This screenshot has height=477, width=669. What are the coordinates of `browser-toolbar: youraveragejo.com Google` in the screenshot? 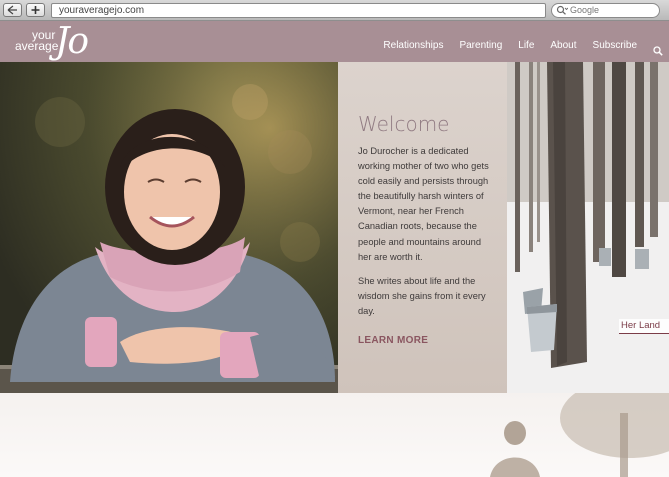 It's located at (334, 10).